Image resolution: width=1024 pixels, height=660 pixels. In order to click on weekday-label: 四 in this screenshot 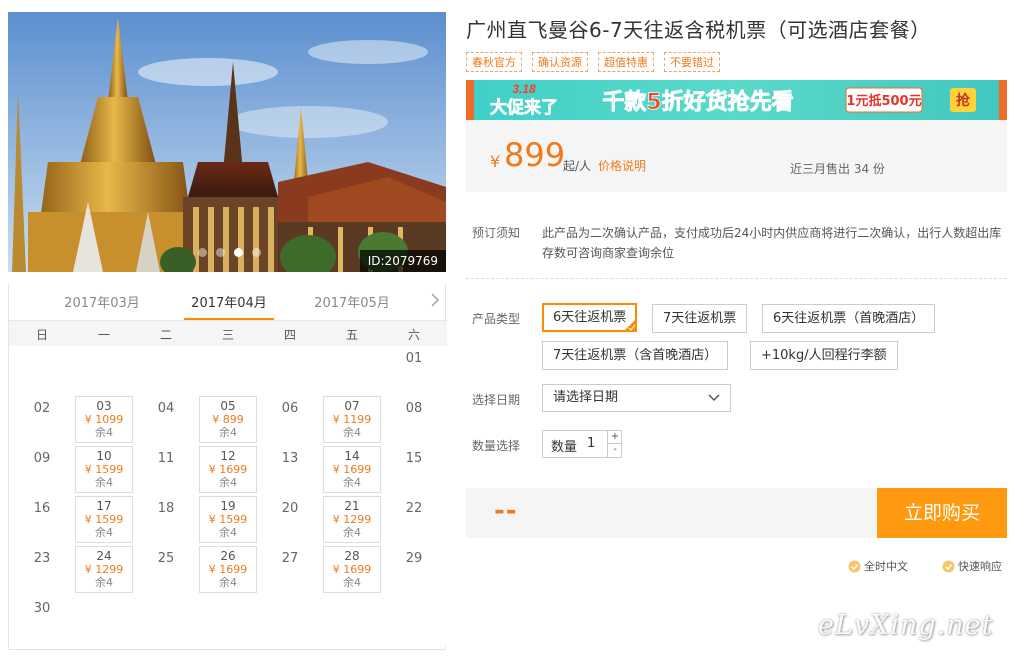, I will do `click(289, 335)`.